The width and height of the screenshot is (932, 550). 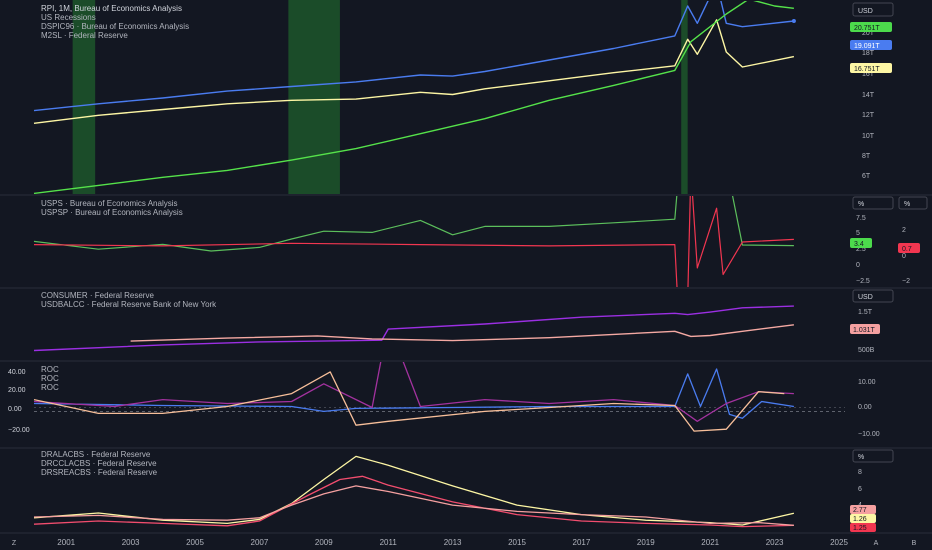 What do you see at coordinates (99, 463) in the screenshot?
I see `legend-drcclacbs: DRCCLACBS · Federal Reserve` at bounding box center [99, 463].